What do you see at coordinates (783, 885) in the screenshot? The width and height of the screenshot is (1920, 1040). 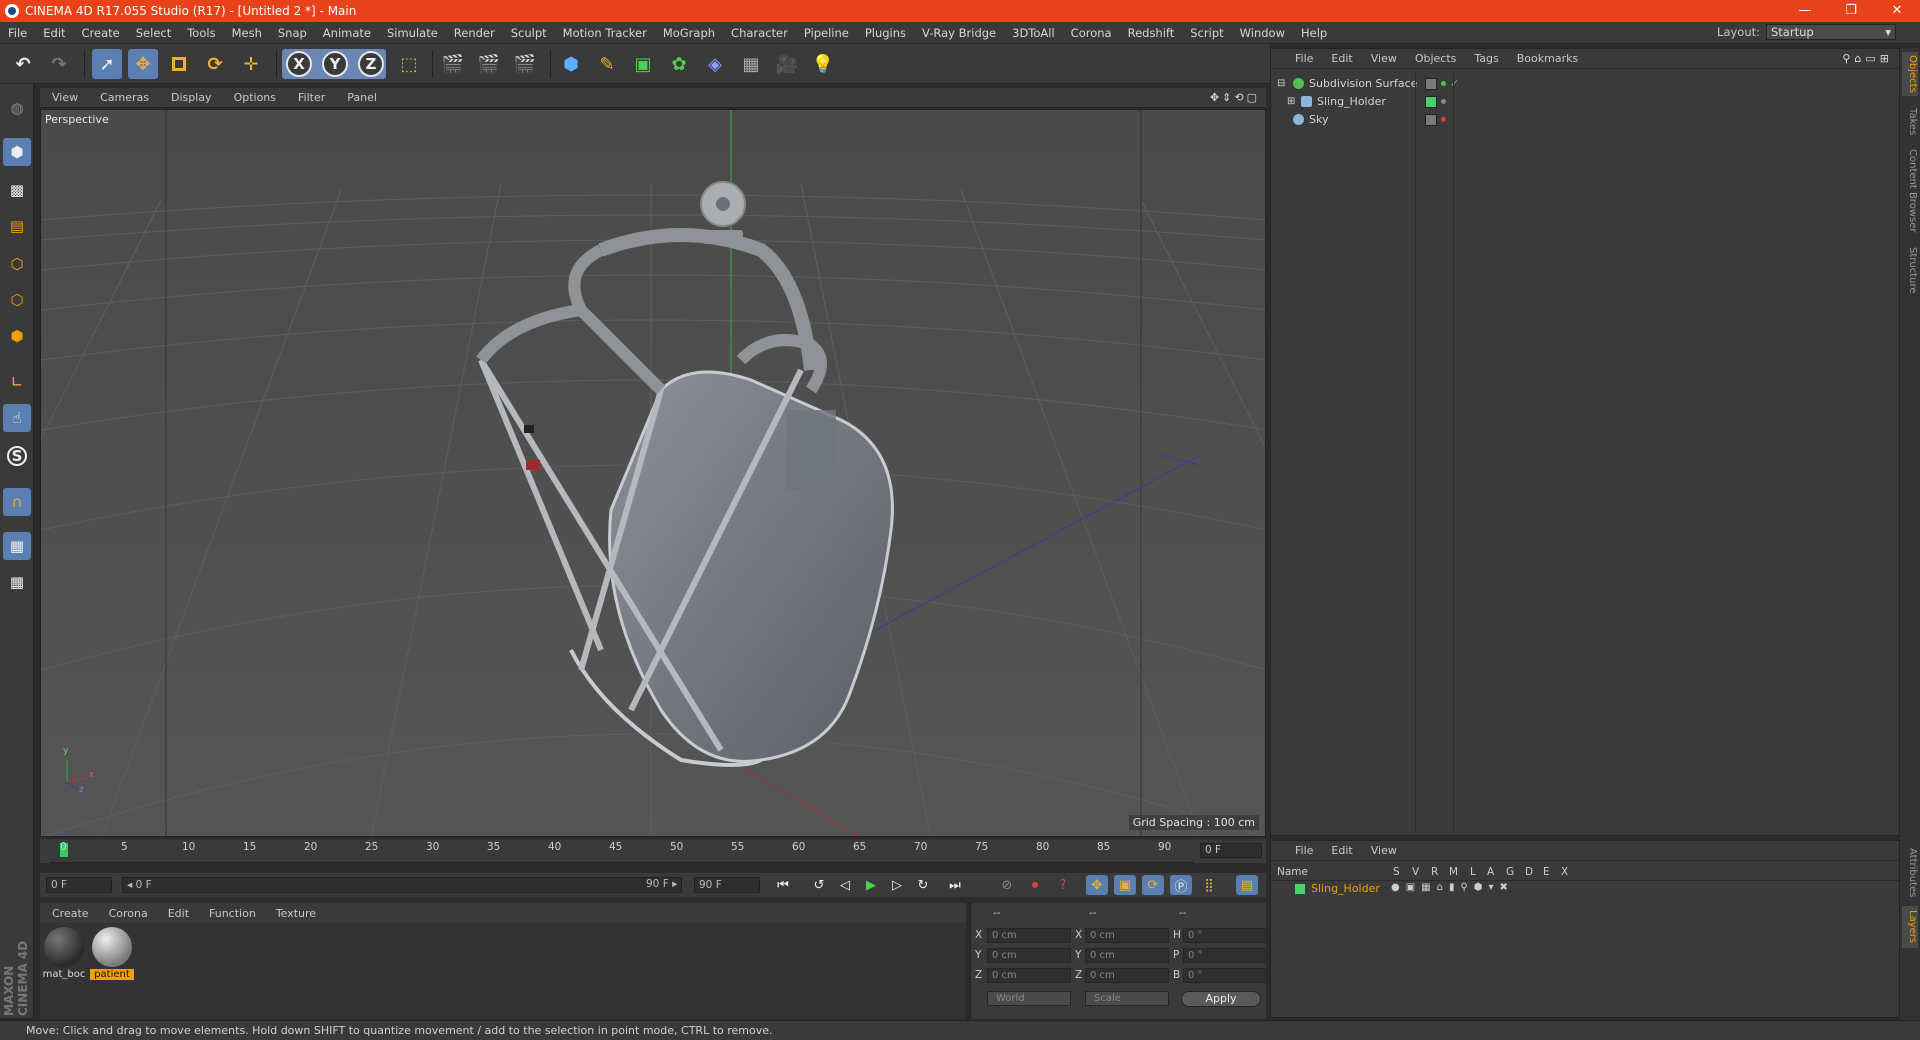 I see `go-to-start-icon: ⏮` at bounding box center [783, 885].